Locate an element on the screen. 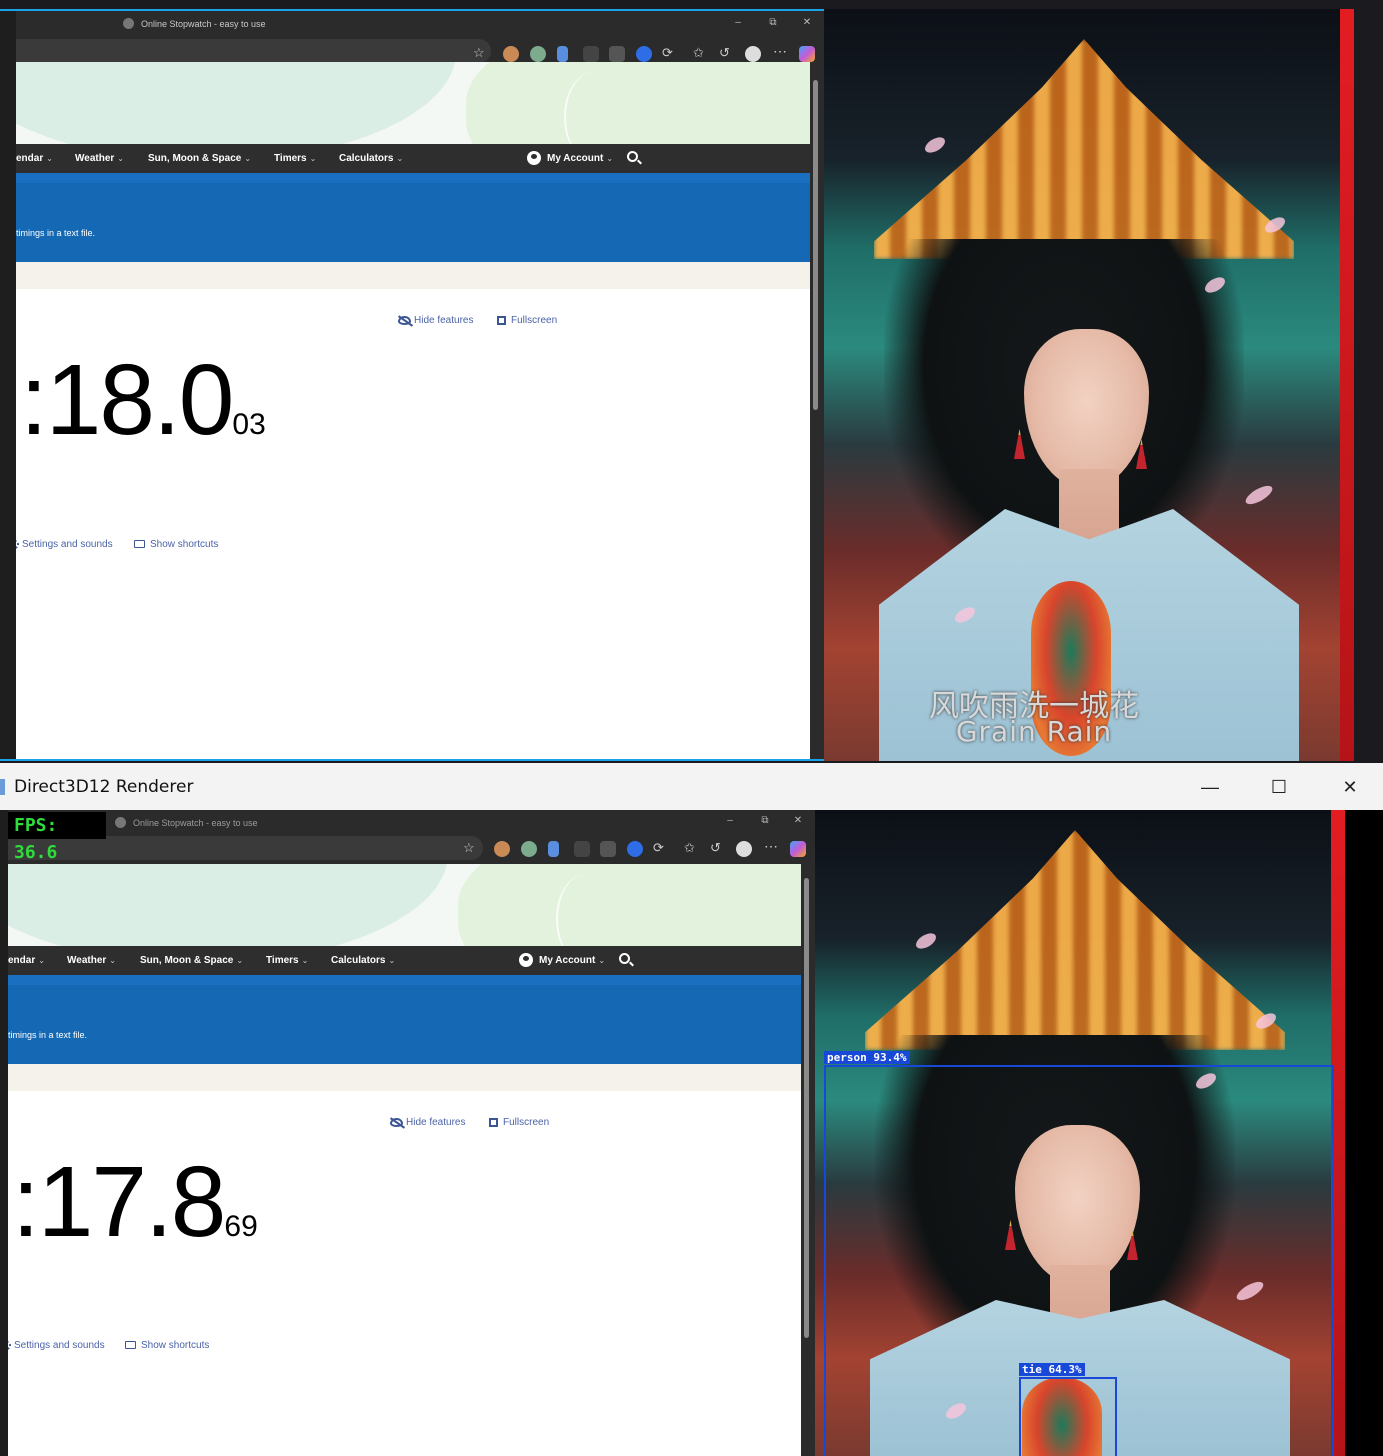 This screenshot has width=1383, height=1456. rendered-extensions-icon: ⟳ is located at coordinates (658, 847).